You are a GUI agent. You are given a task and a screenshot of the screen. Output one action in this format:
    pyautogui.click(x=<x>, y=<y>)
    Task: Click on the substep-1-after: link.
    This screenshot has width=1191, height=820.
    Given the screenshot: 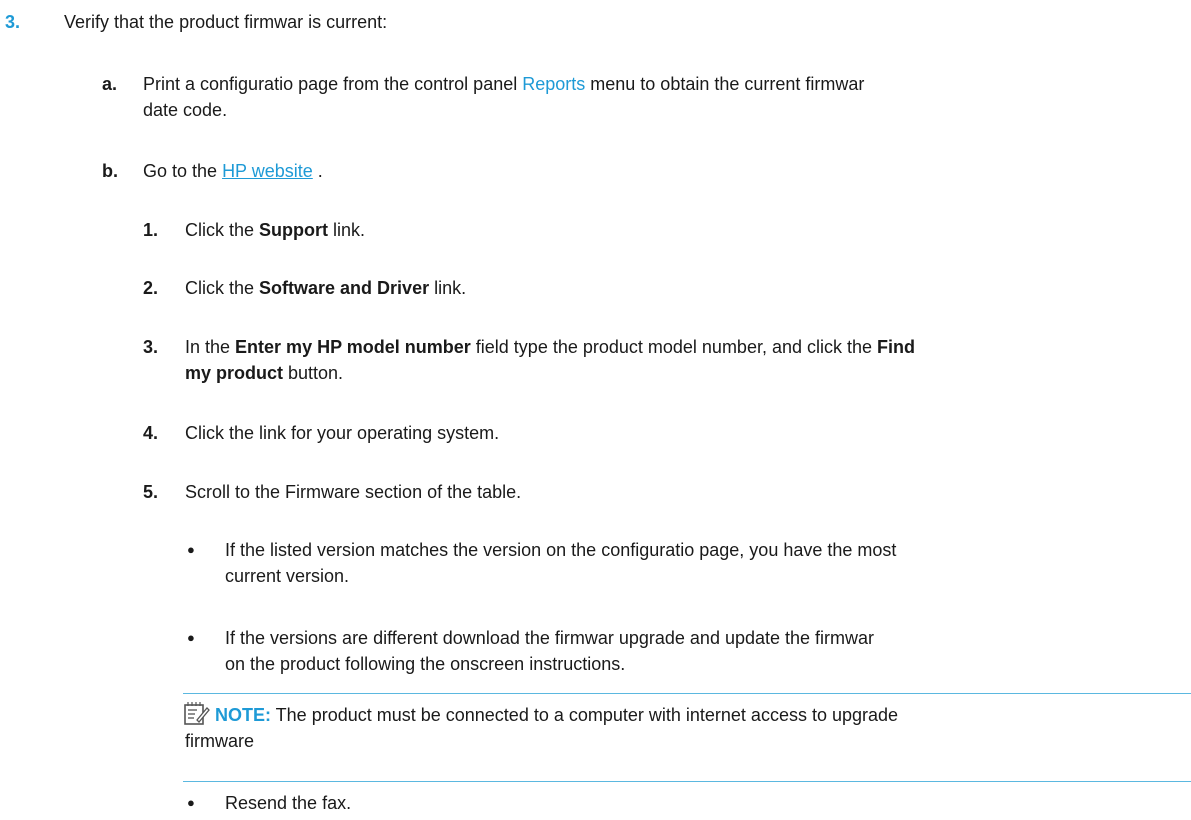 What is the action you would take?
    pyautogui.click(x=347, y=230)
    